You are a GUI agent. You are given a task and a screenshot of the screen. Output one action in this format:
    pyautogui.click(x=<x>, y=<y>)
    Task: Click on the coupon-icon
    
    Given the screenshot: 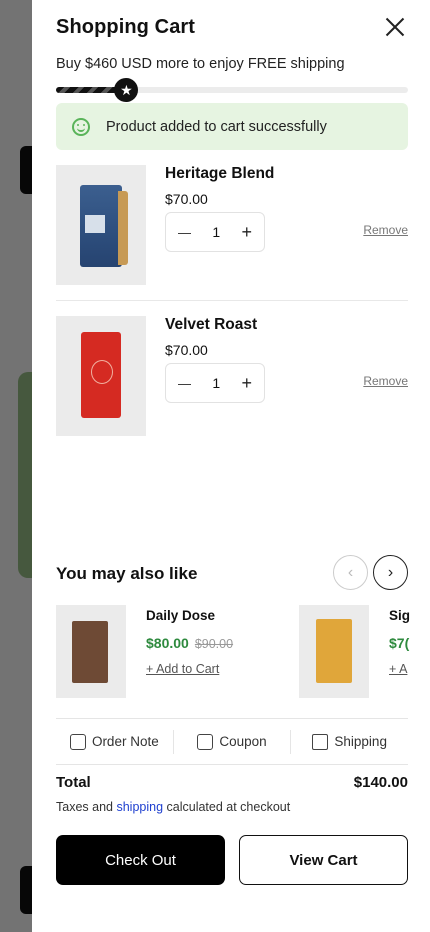 What is the action you would take?
    pyautogui.click(x=205, y=741)
    